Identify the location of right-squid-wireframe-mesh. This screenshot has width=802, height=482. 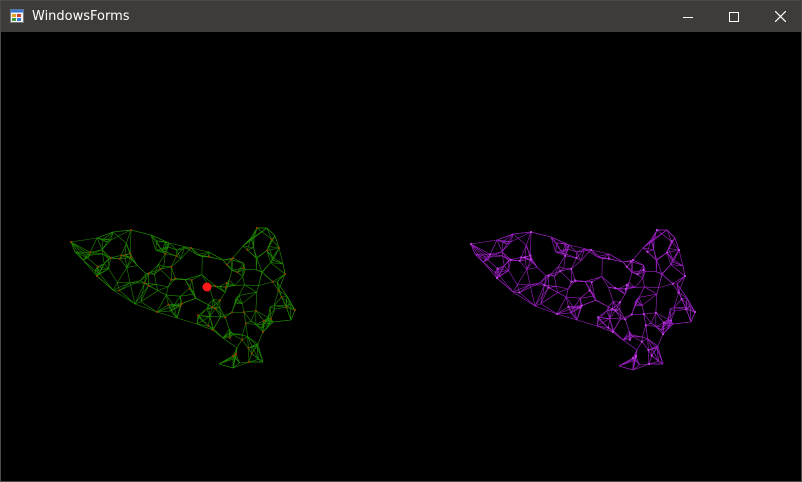
(583, 299).